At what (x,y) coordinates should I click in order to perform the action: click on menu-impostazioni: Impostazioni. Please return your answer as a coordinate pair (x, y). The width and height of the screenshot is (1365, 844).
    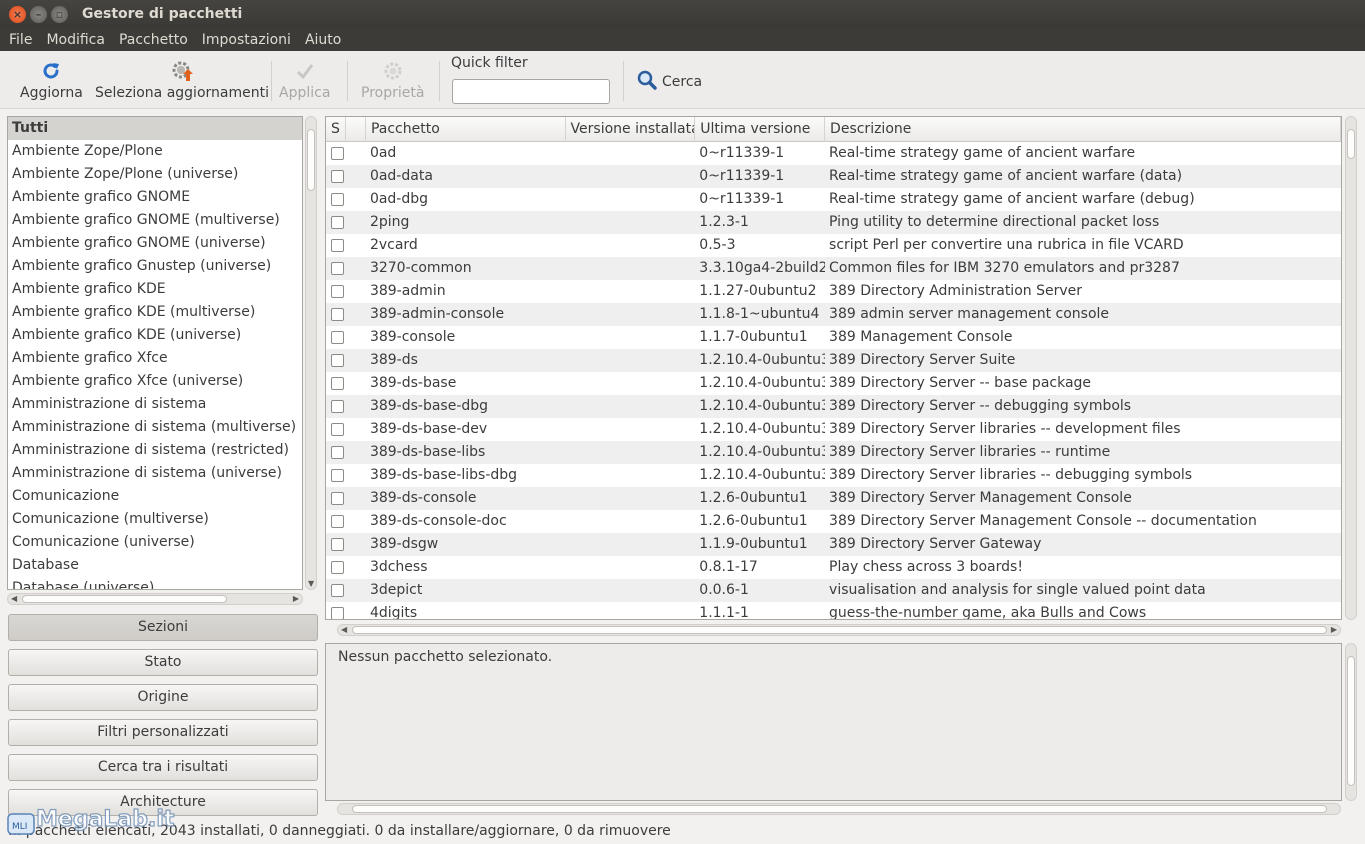
    Looking at the image, I should click on (246, 40).